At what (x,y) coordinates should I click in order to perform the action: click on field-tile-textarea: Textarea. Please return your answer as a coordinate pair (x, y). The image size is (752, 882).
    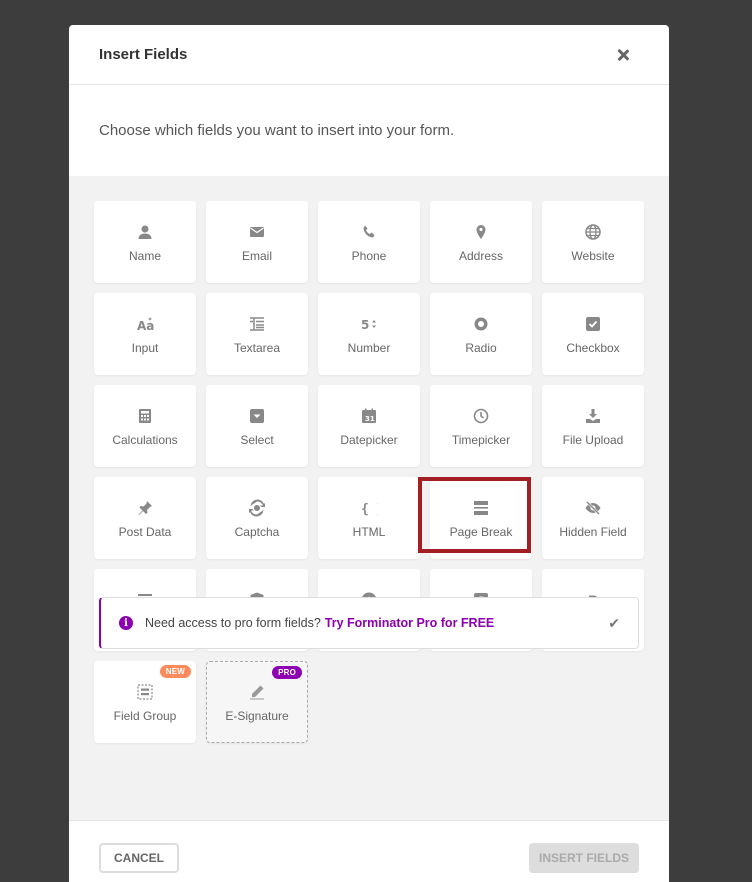
    Looking at the image, I should click on (257, 334).